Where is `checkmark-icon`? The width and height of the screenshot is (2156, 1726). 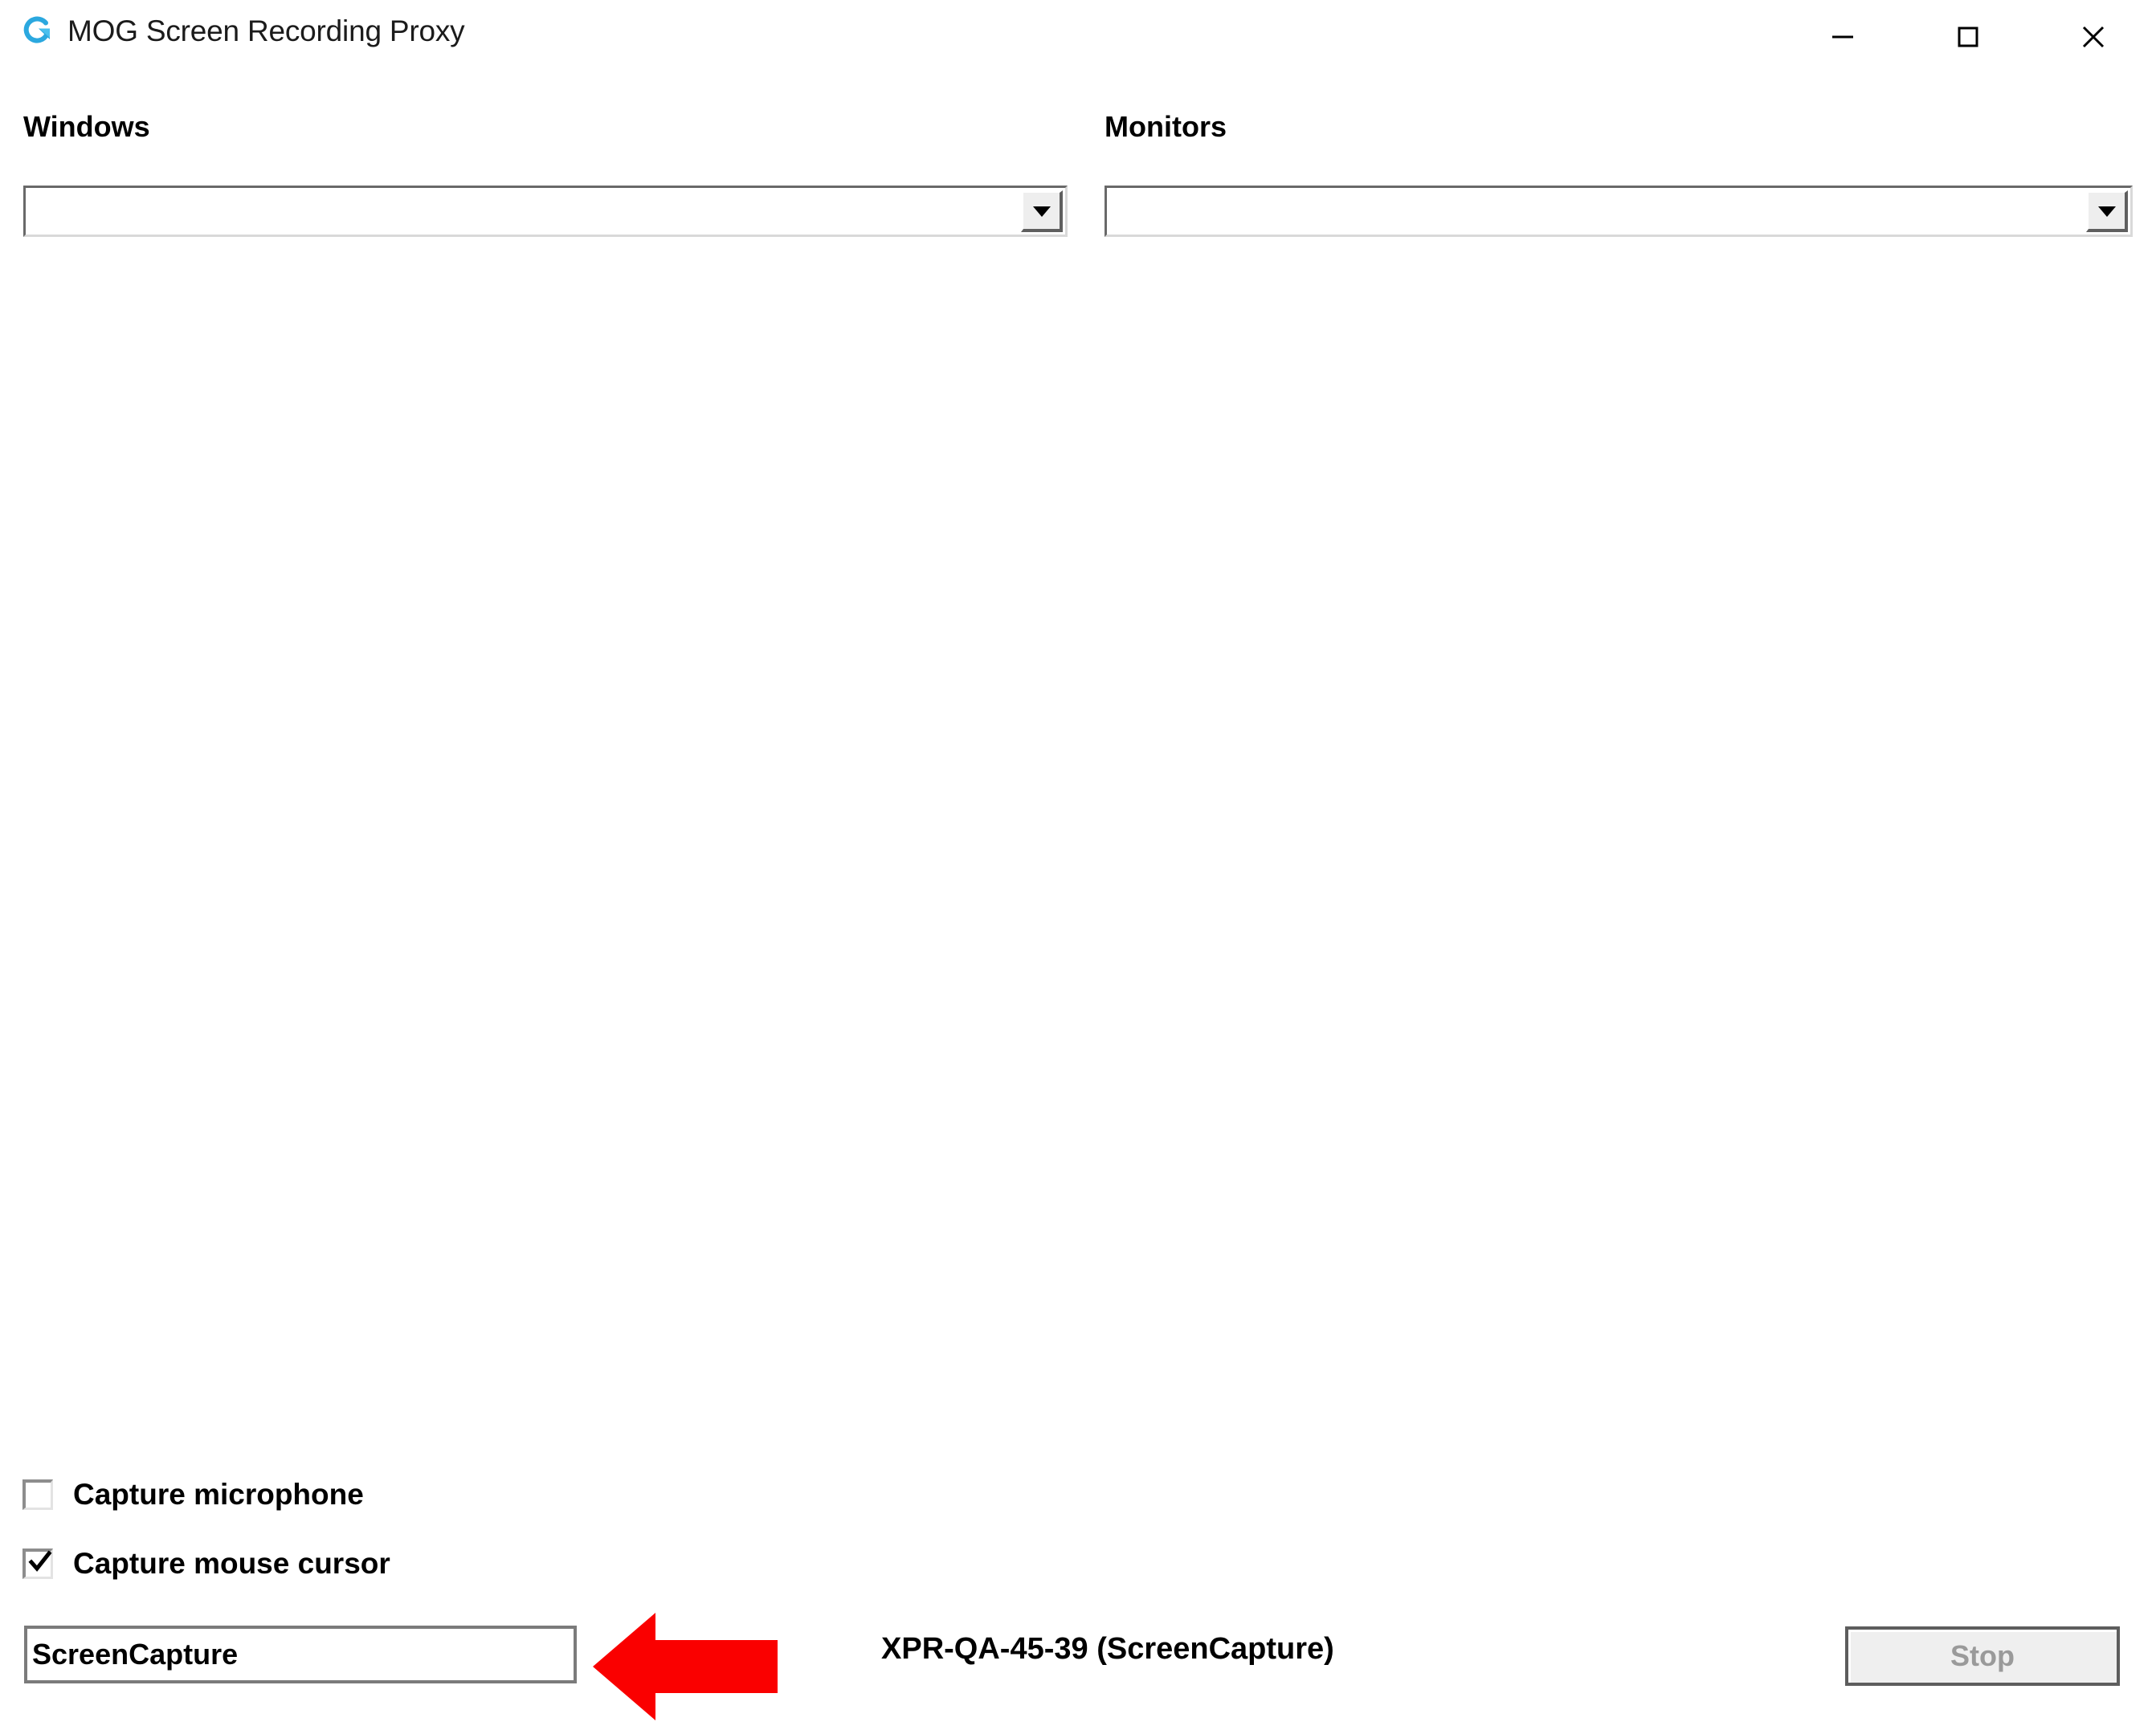
checkmark-icon is located at coordinates (41, 1562).